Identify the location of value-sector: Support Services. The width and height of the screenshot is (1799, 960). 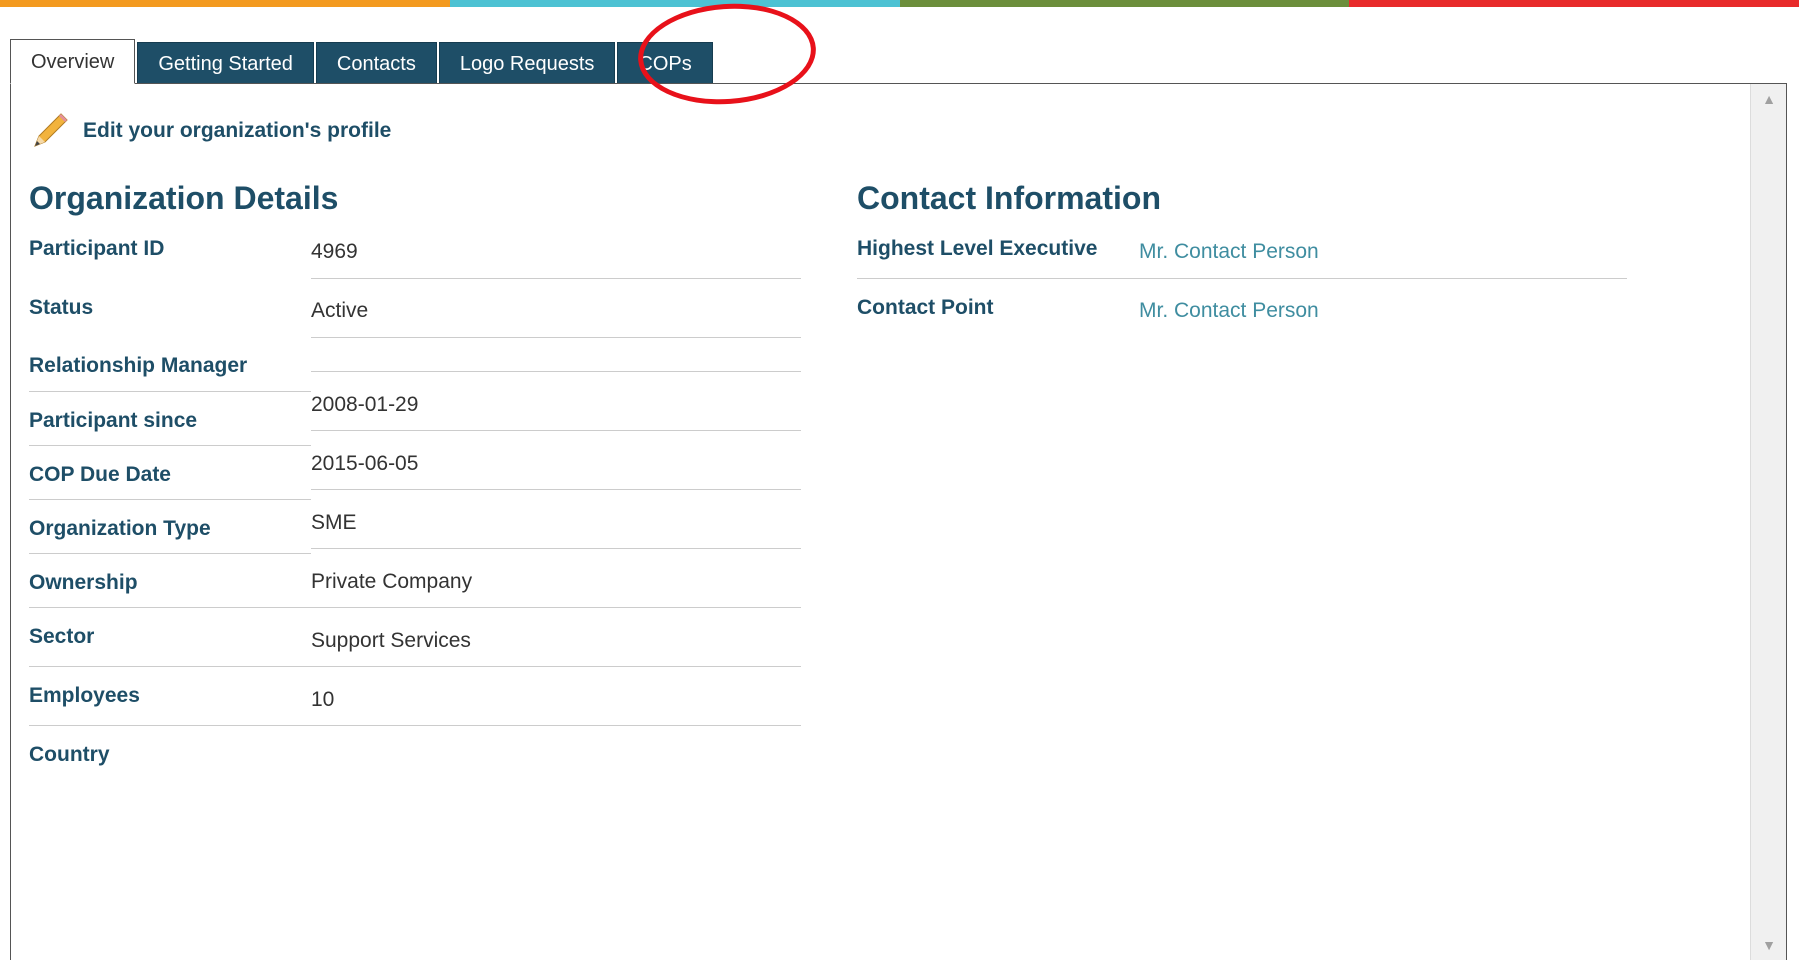
(391, 640).